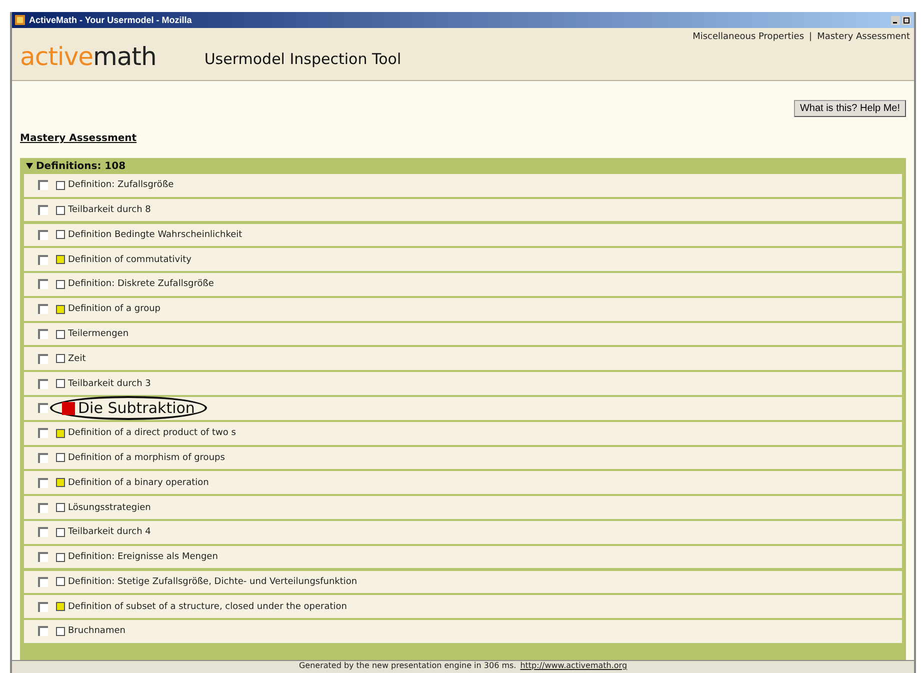  Describe the element at coordinates (109, 383) in the screenshot. I see `item-label: Teilbarkeit durch 3` at that location.